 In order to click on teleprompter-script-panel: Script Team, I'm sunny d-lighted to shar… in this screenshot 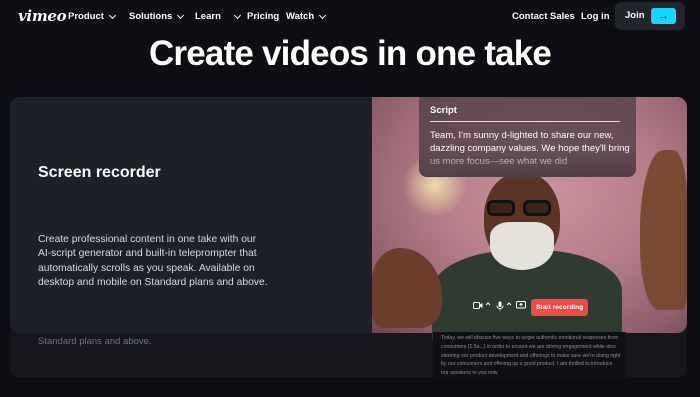, I will do `click(527, 137)`.